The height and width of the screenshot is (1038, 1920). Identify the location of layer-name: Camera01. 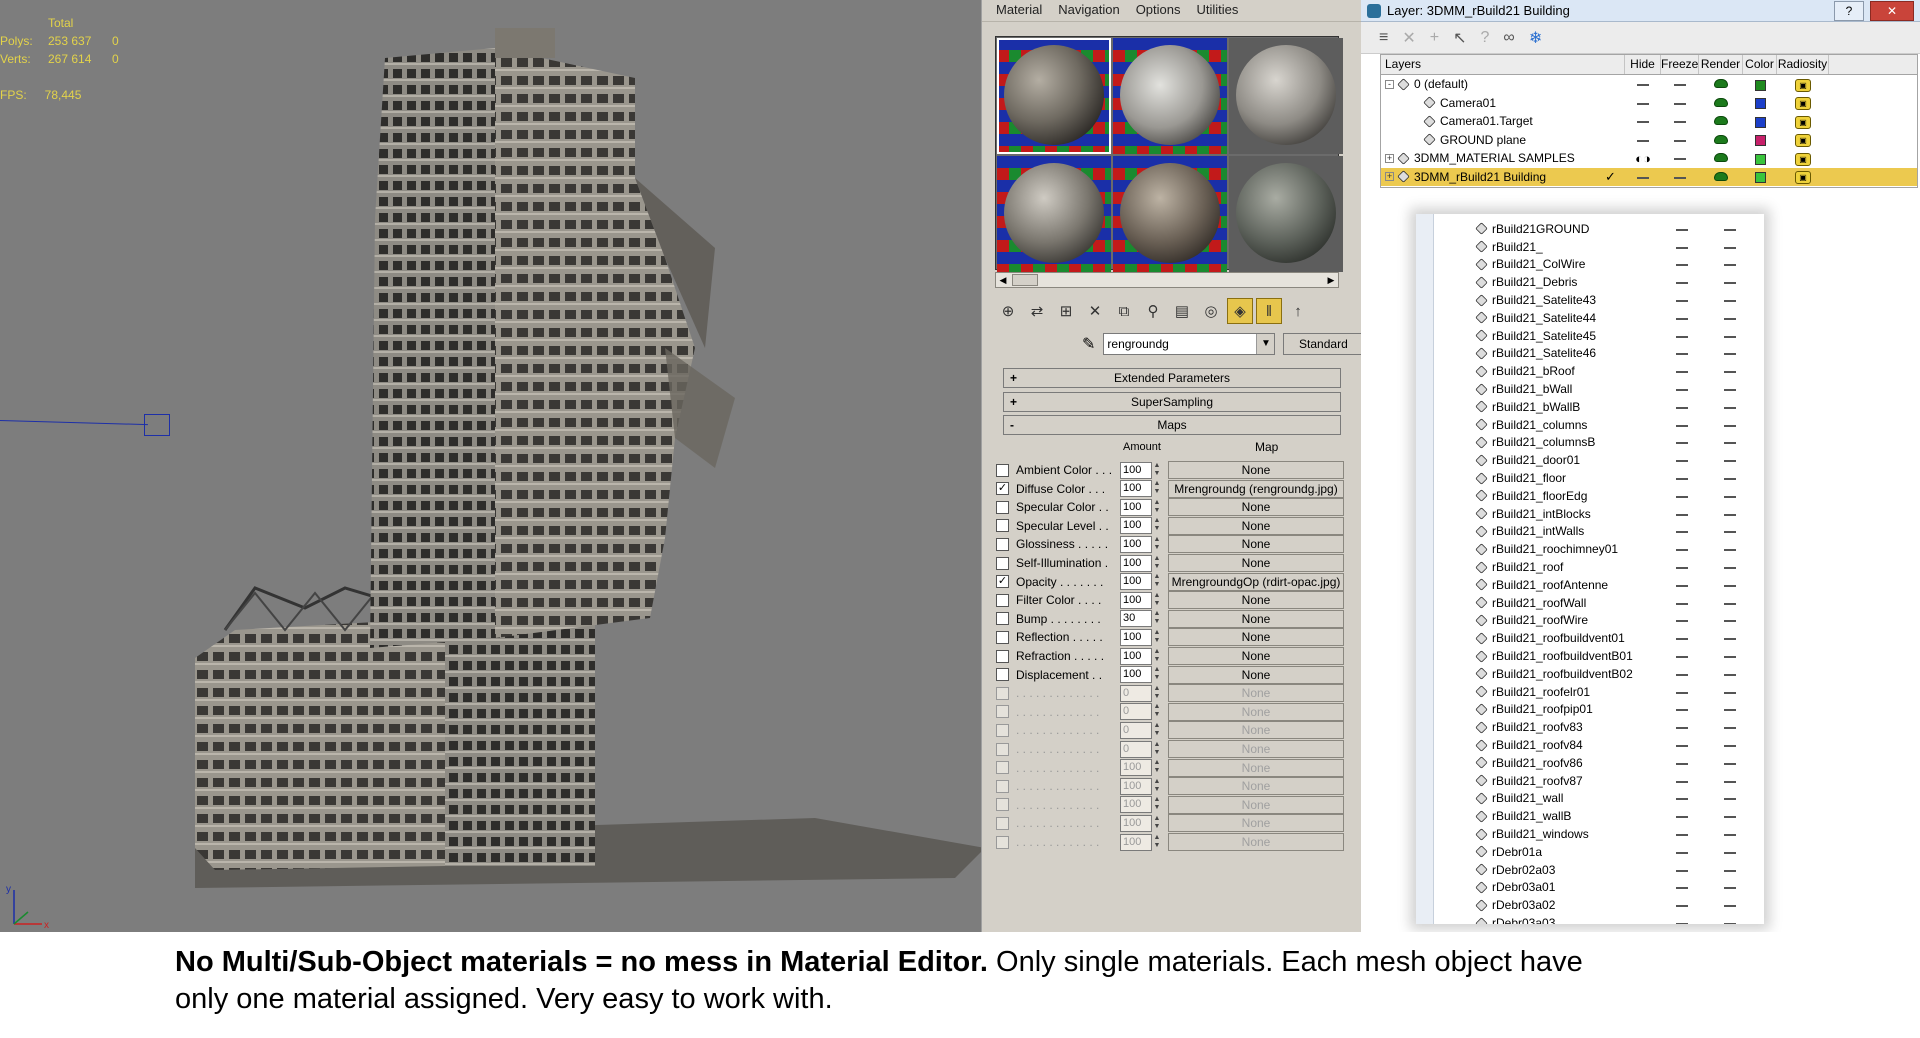
(1468, 103).